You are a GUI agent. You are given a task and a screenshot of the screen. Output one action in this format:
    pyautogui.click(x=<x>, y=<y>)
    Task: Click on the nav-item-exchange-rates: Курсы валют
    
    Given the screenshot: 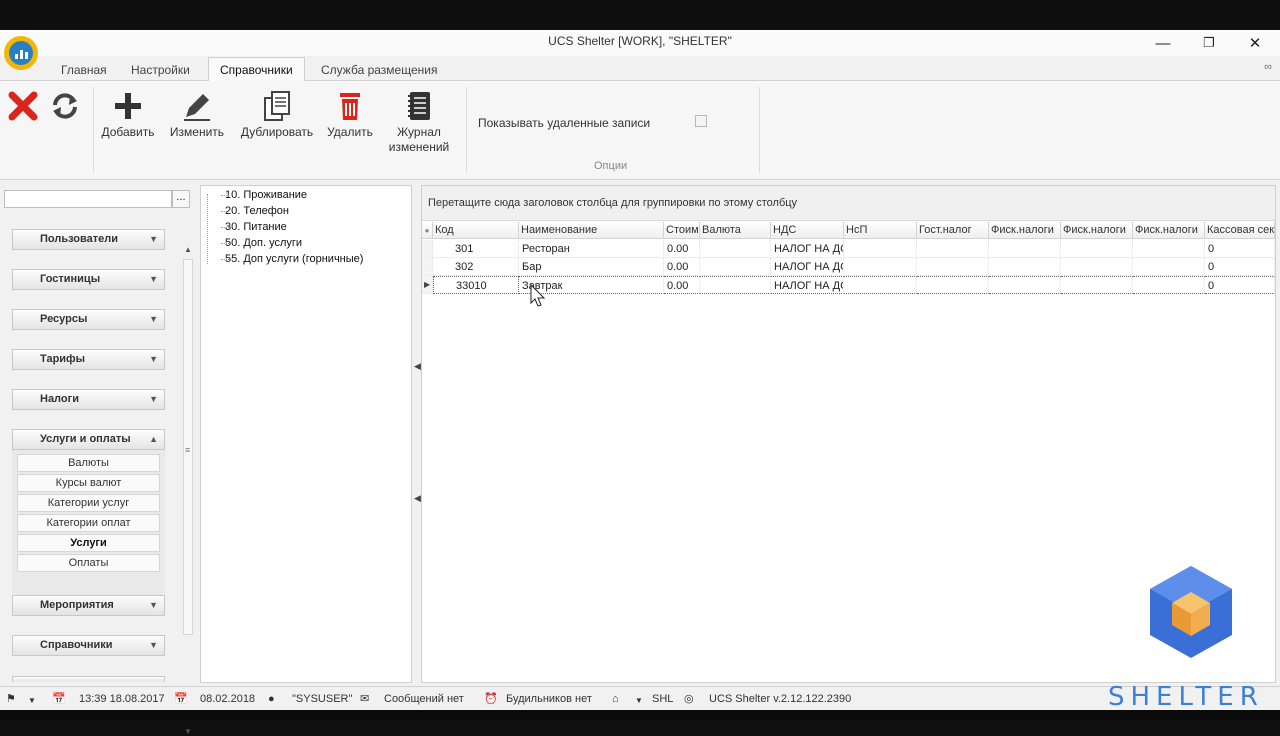 What is the action you would take?
    pyautogui.click(x=88, y=483)
    